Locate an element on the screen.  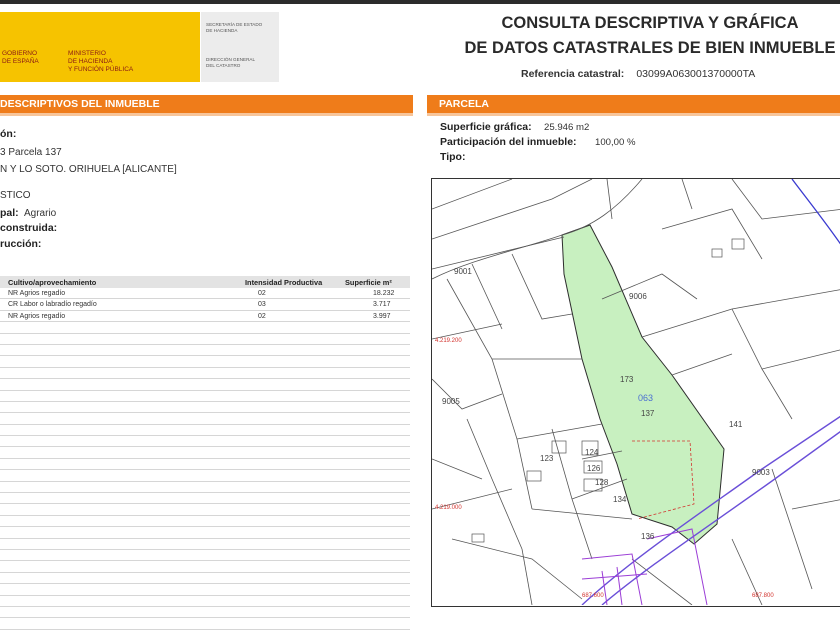
participacion-label: Participación del inmueble: is located at coordinates (508, 142).